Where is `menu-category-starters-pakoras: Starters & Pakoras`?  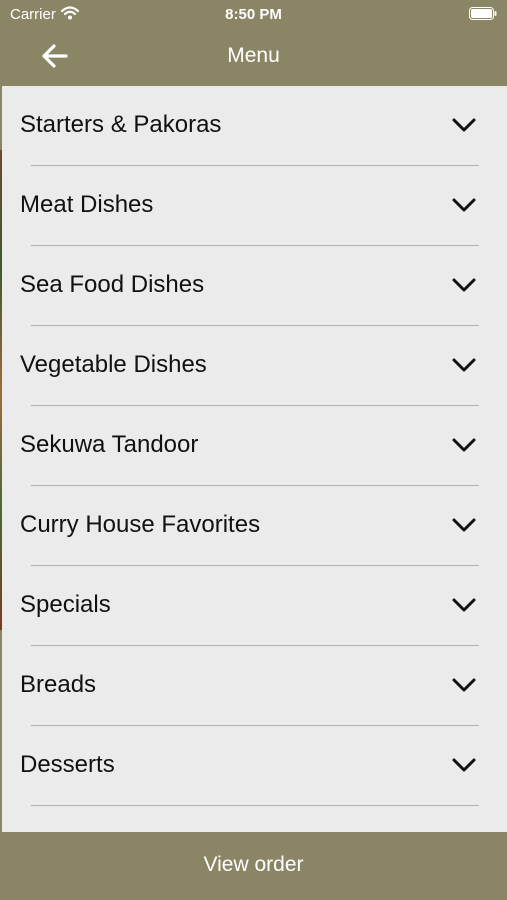 menu-category-starters-pakoras: Starters & Pakoras is located at coordinates (254, 126).